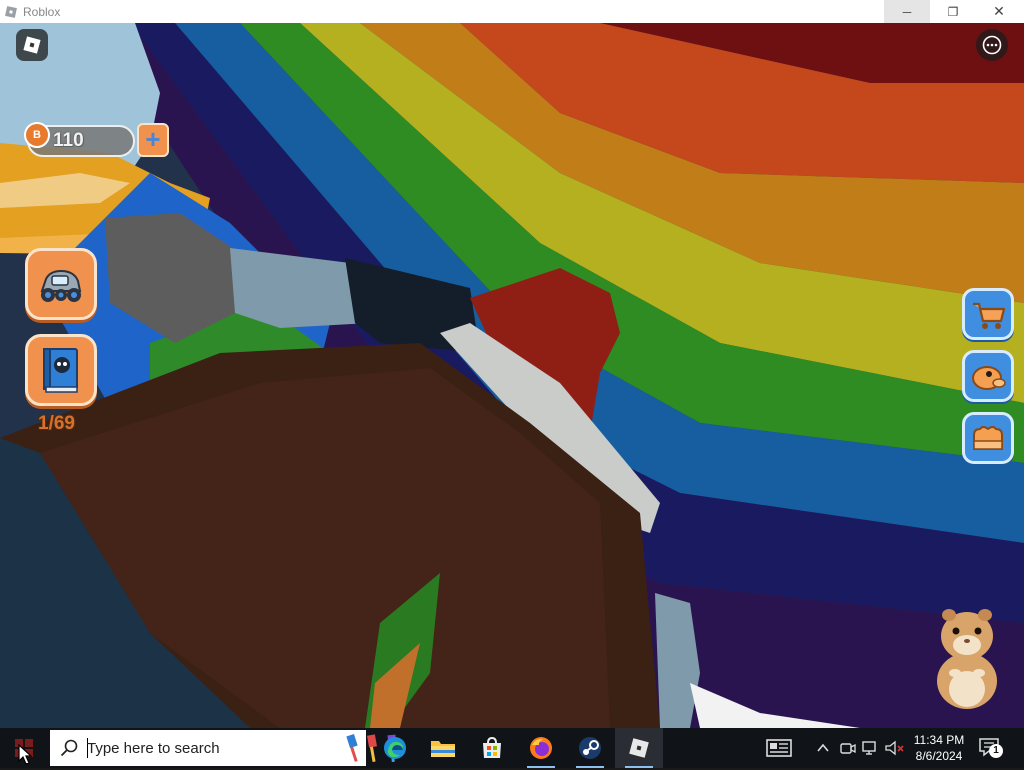 The height and width of the screenshot is (770, 1024). I want to click on store-icon, so click(492, 747).